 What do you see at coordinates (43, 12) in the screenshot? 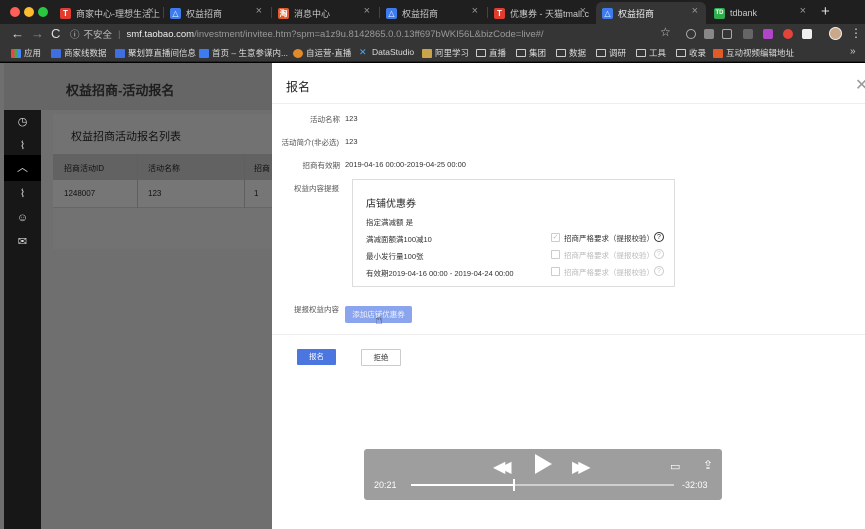
I see `window-zoom-button` at bounding box center [43, 12].